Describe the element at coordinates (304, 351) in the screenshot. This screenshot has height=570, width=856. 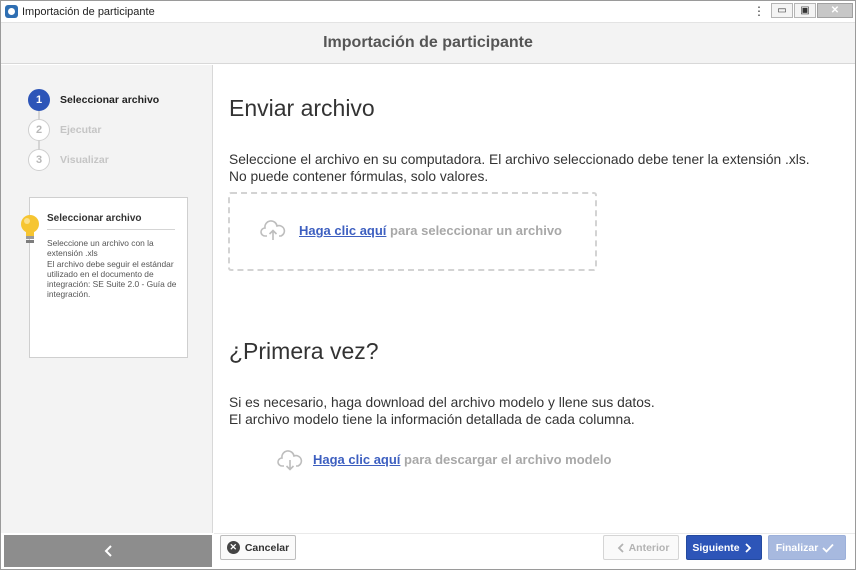
I see `first-time-section-title: ¿Primera vez?` at that location.